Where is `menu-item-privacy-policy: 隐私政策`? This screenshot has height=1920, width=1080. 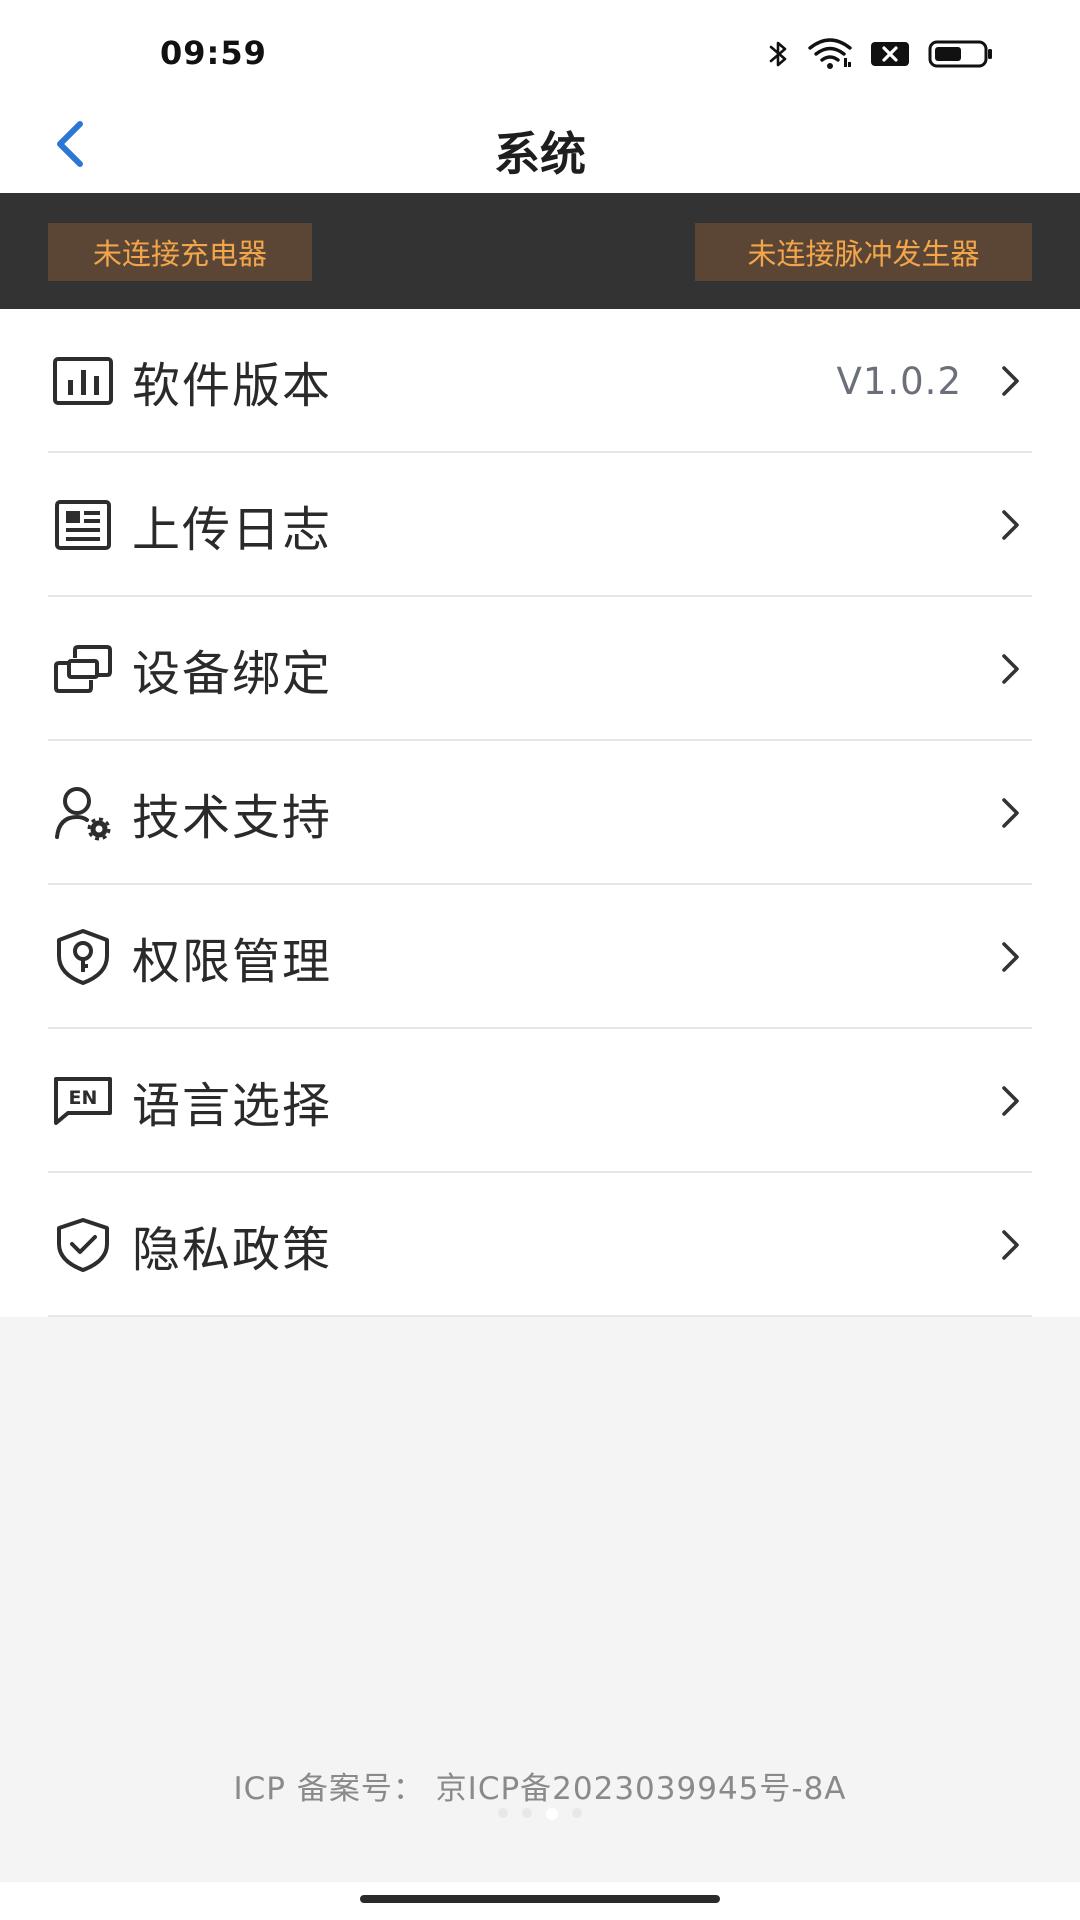
menu-item-privacy-policy: 隐私政策 is located at coordinates (540, 1245).